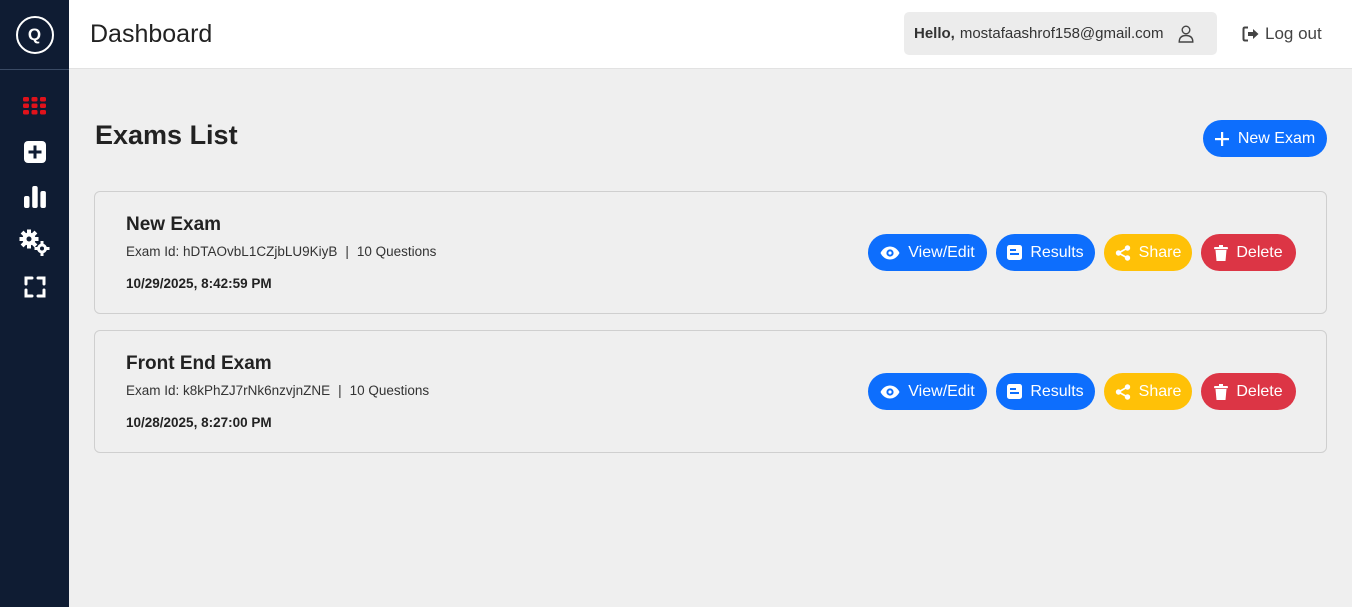 The width and height of the screenshot is (1352, 607). Describe the element at coordinates (260, 251) in the screenshot. I see `exam-id: hDTAOvbL1CZjbLU9KiyB` at that location.